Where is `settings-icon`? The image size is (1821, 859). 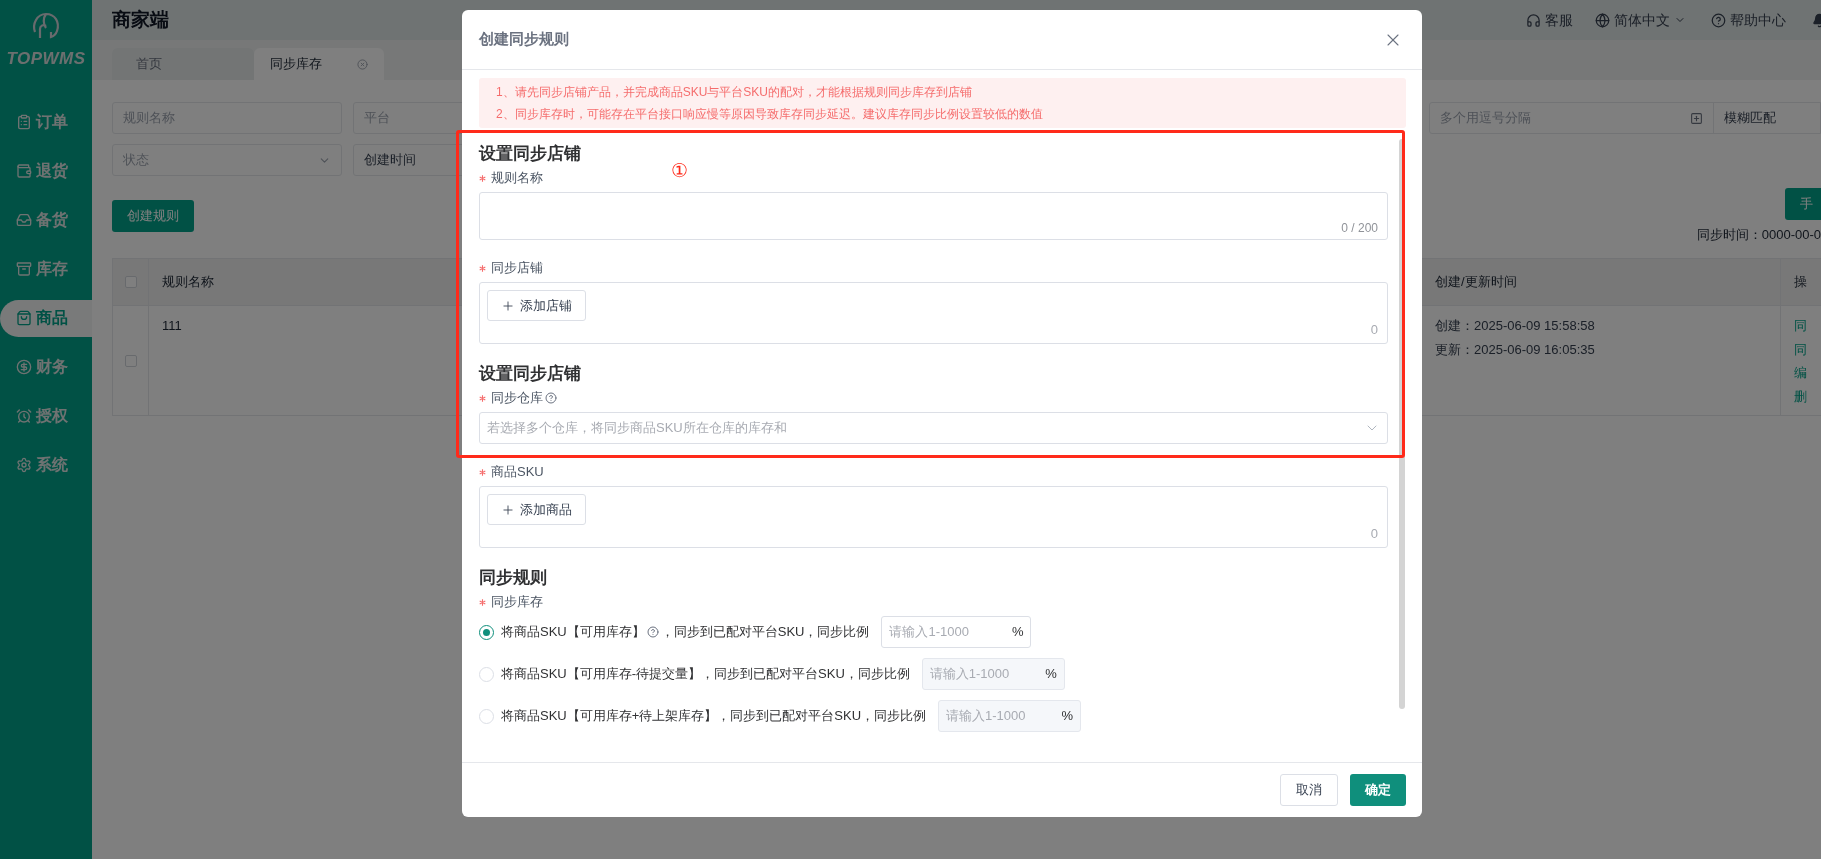
settings-icon is located at coordinates (24, 465).